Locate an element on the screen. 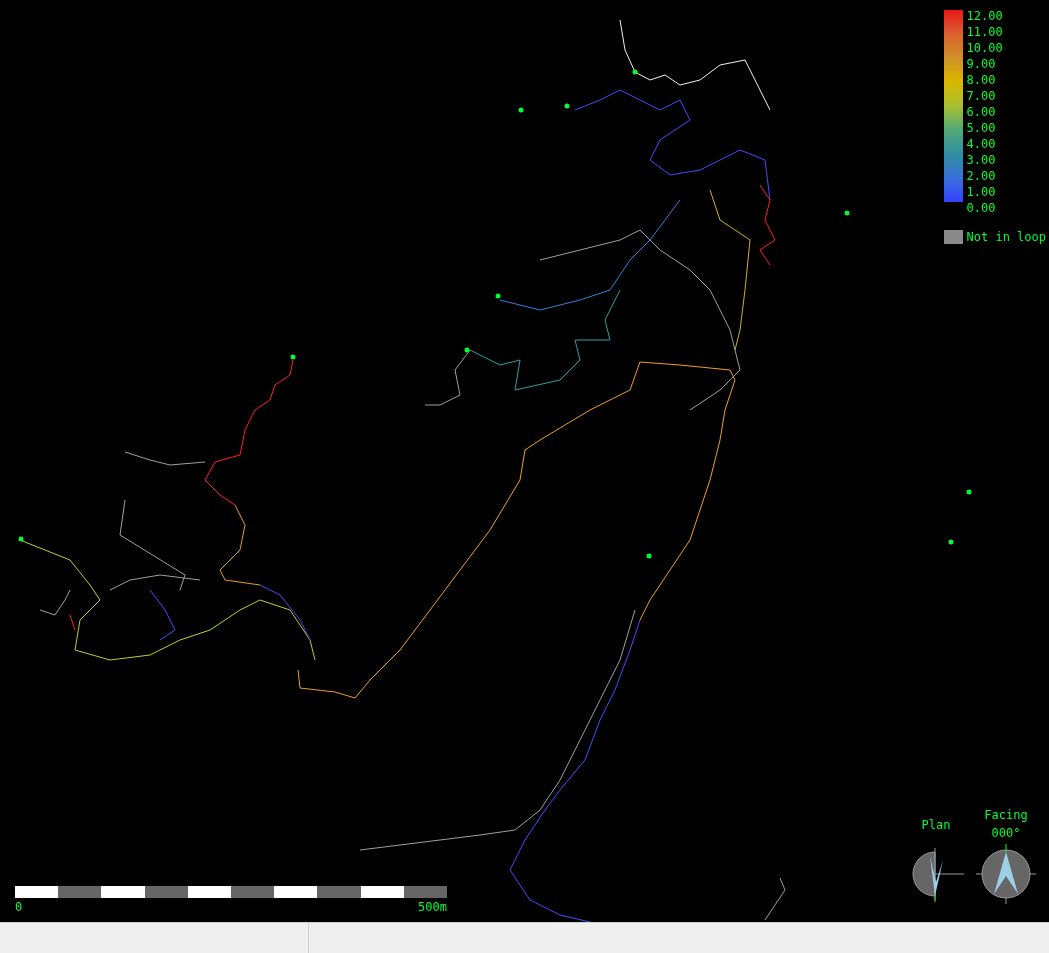 The height and width of the screenshot is (953, 1049). scale-label: 5.00 is located at coordinates (981, 128).